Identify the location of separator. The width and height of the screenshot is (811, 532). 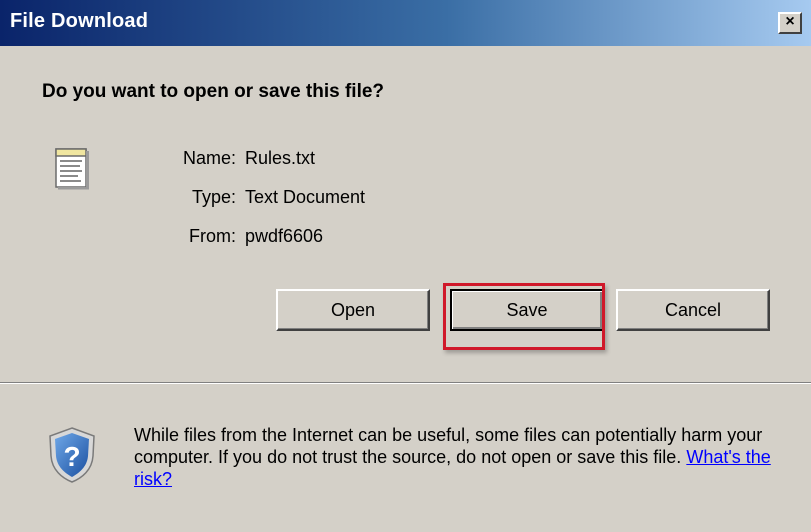
(405, 383).